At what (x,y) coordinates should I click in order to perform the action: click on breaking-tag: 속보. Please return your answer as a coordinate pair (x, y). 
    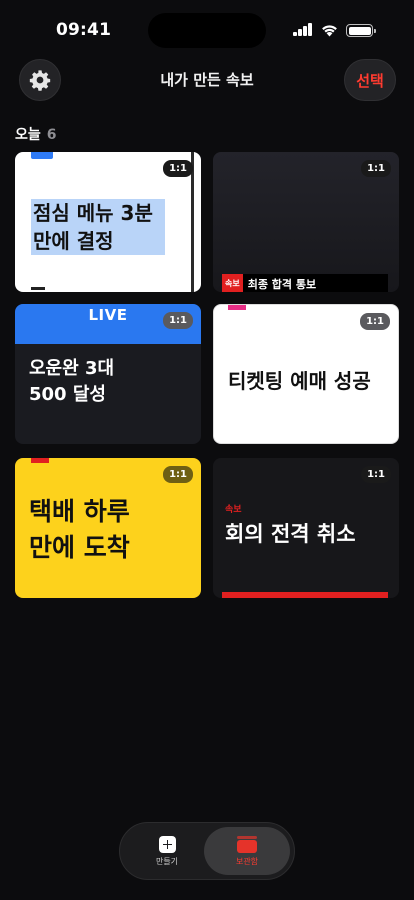
    Looking at the image, I should click on (232, 283).